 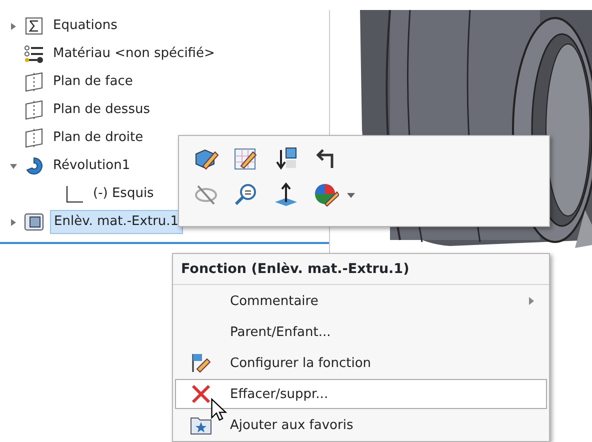 What do you see at coordinates (85, 26) in the screenshot?
I see `tree-item: Equations` at bounding box center [85, 26].